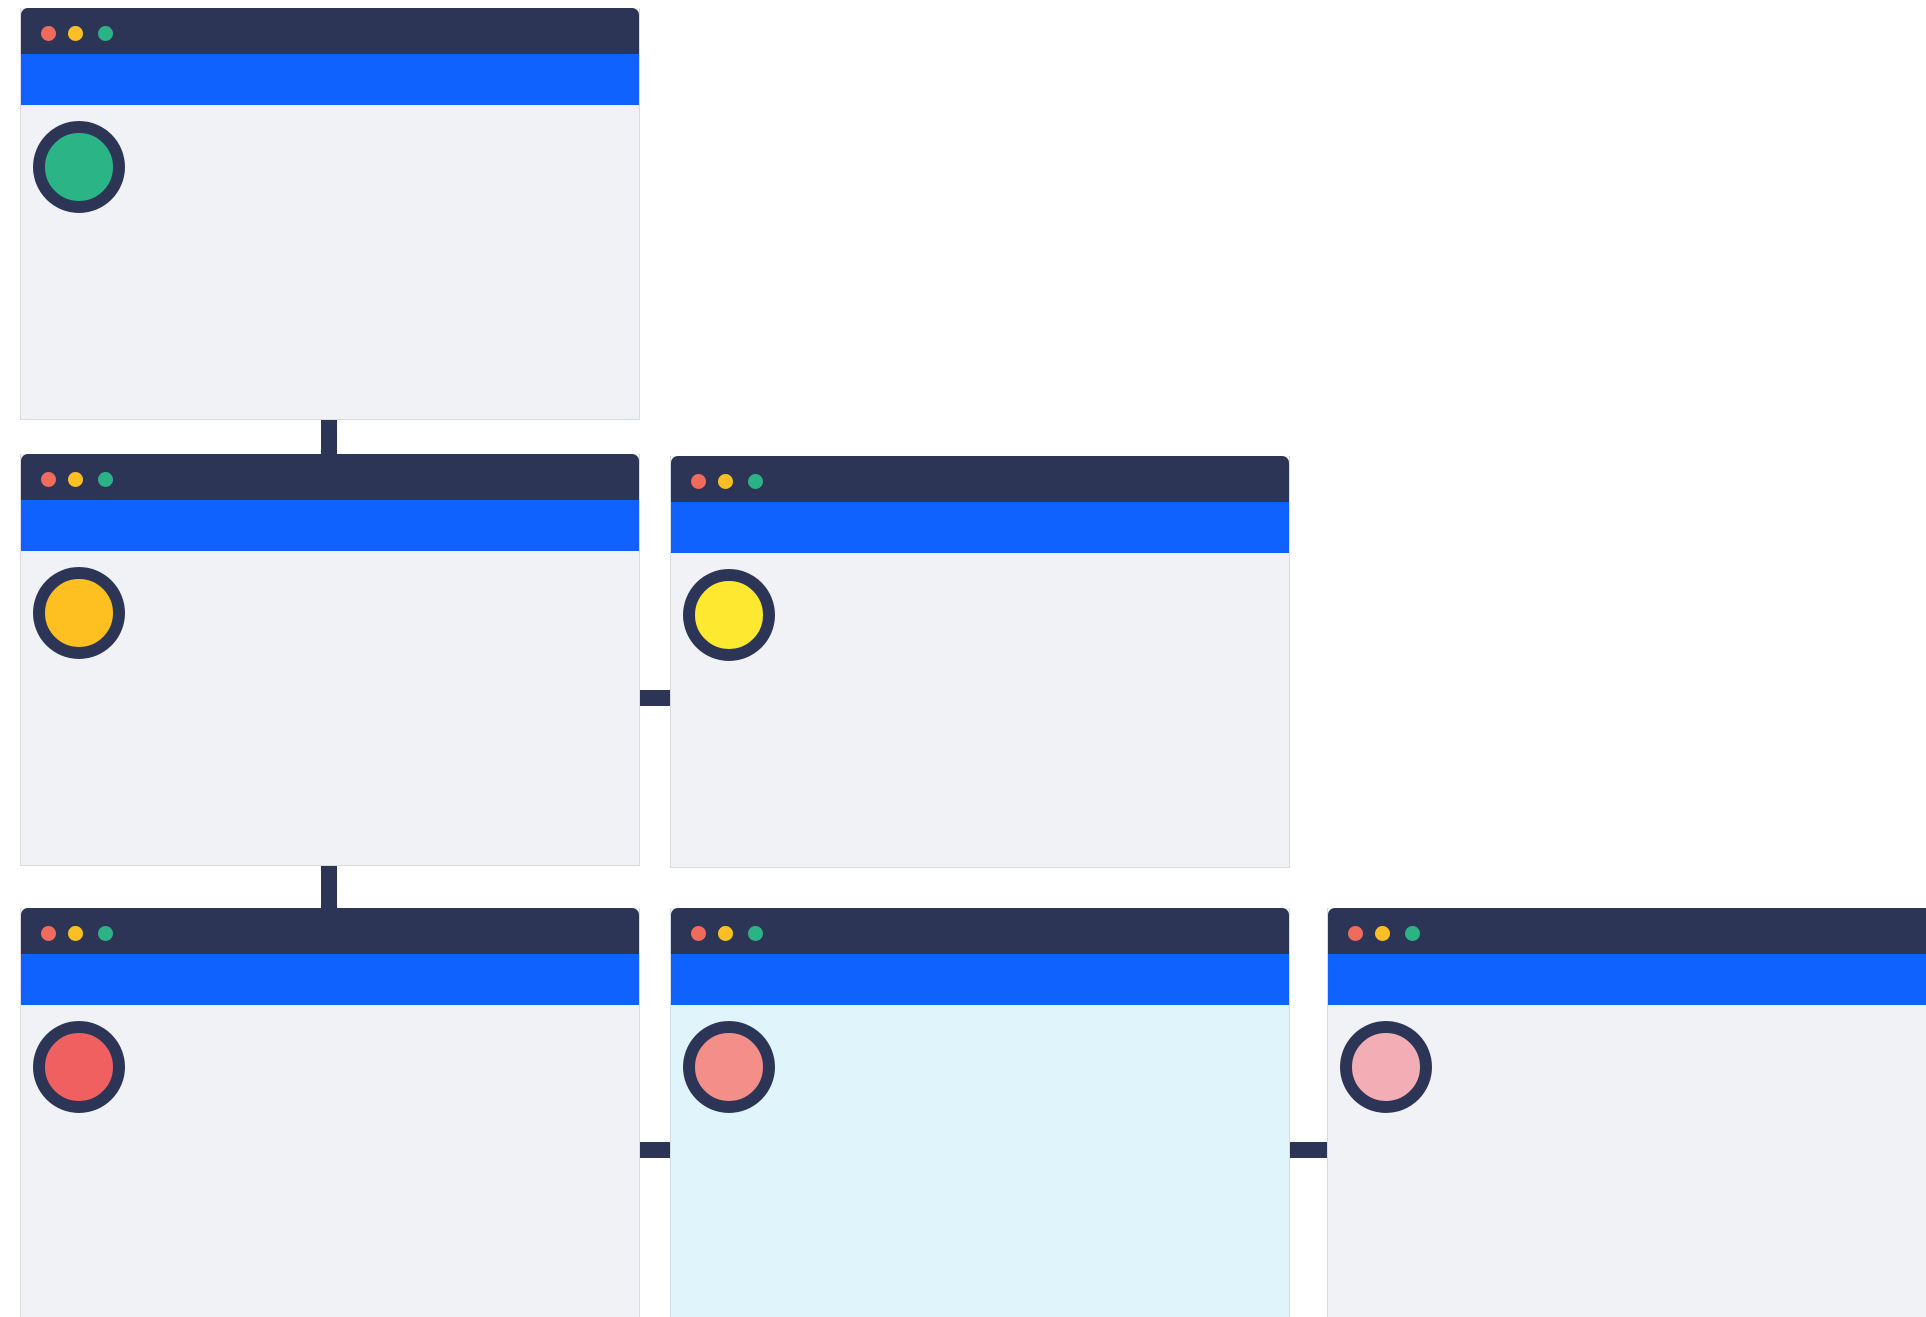  Describe the element at coordinates (330, 1112) in the screenshot. I see `app-window-r3c1` at that location.